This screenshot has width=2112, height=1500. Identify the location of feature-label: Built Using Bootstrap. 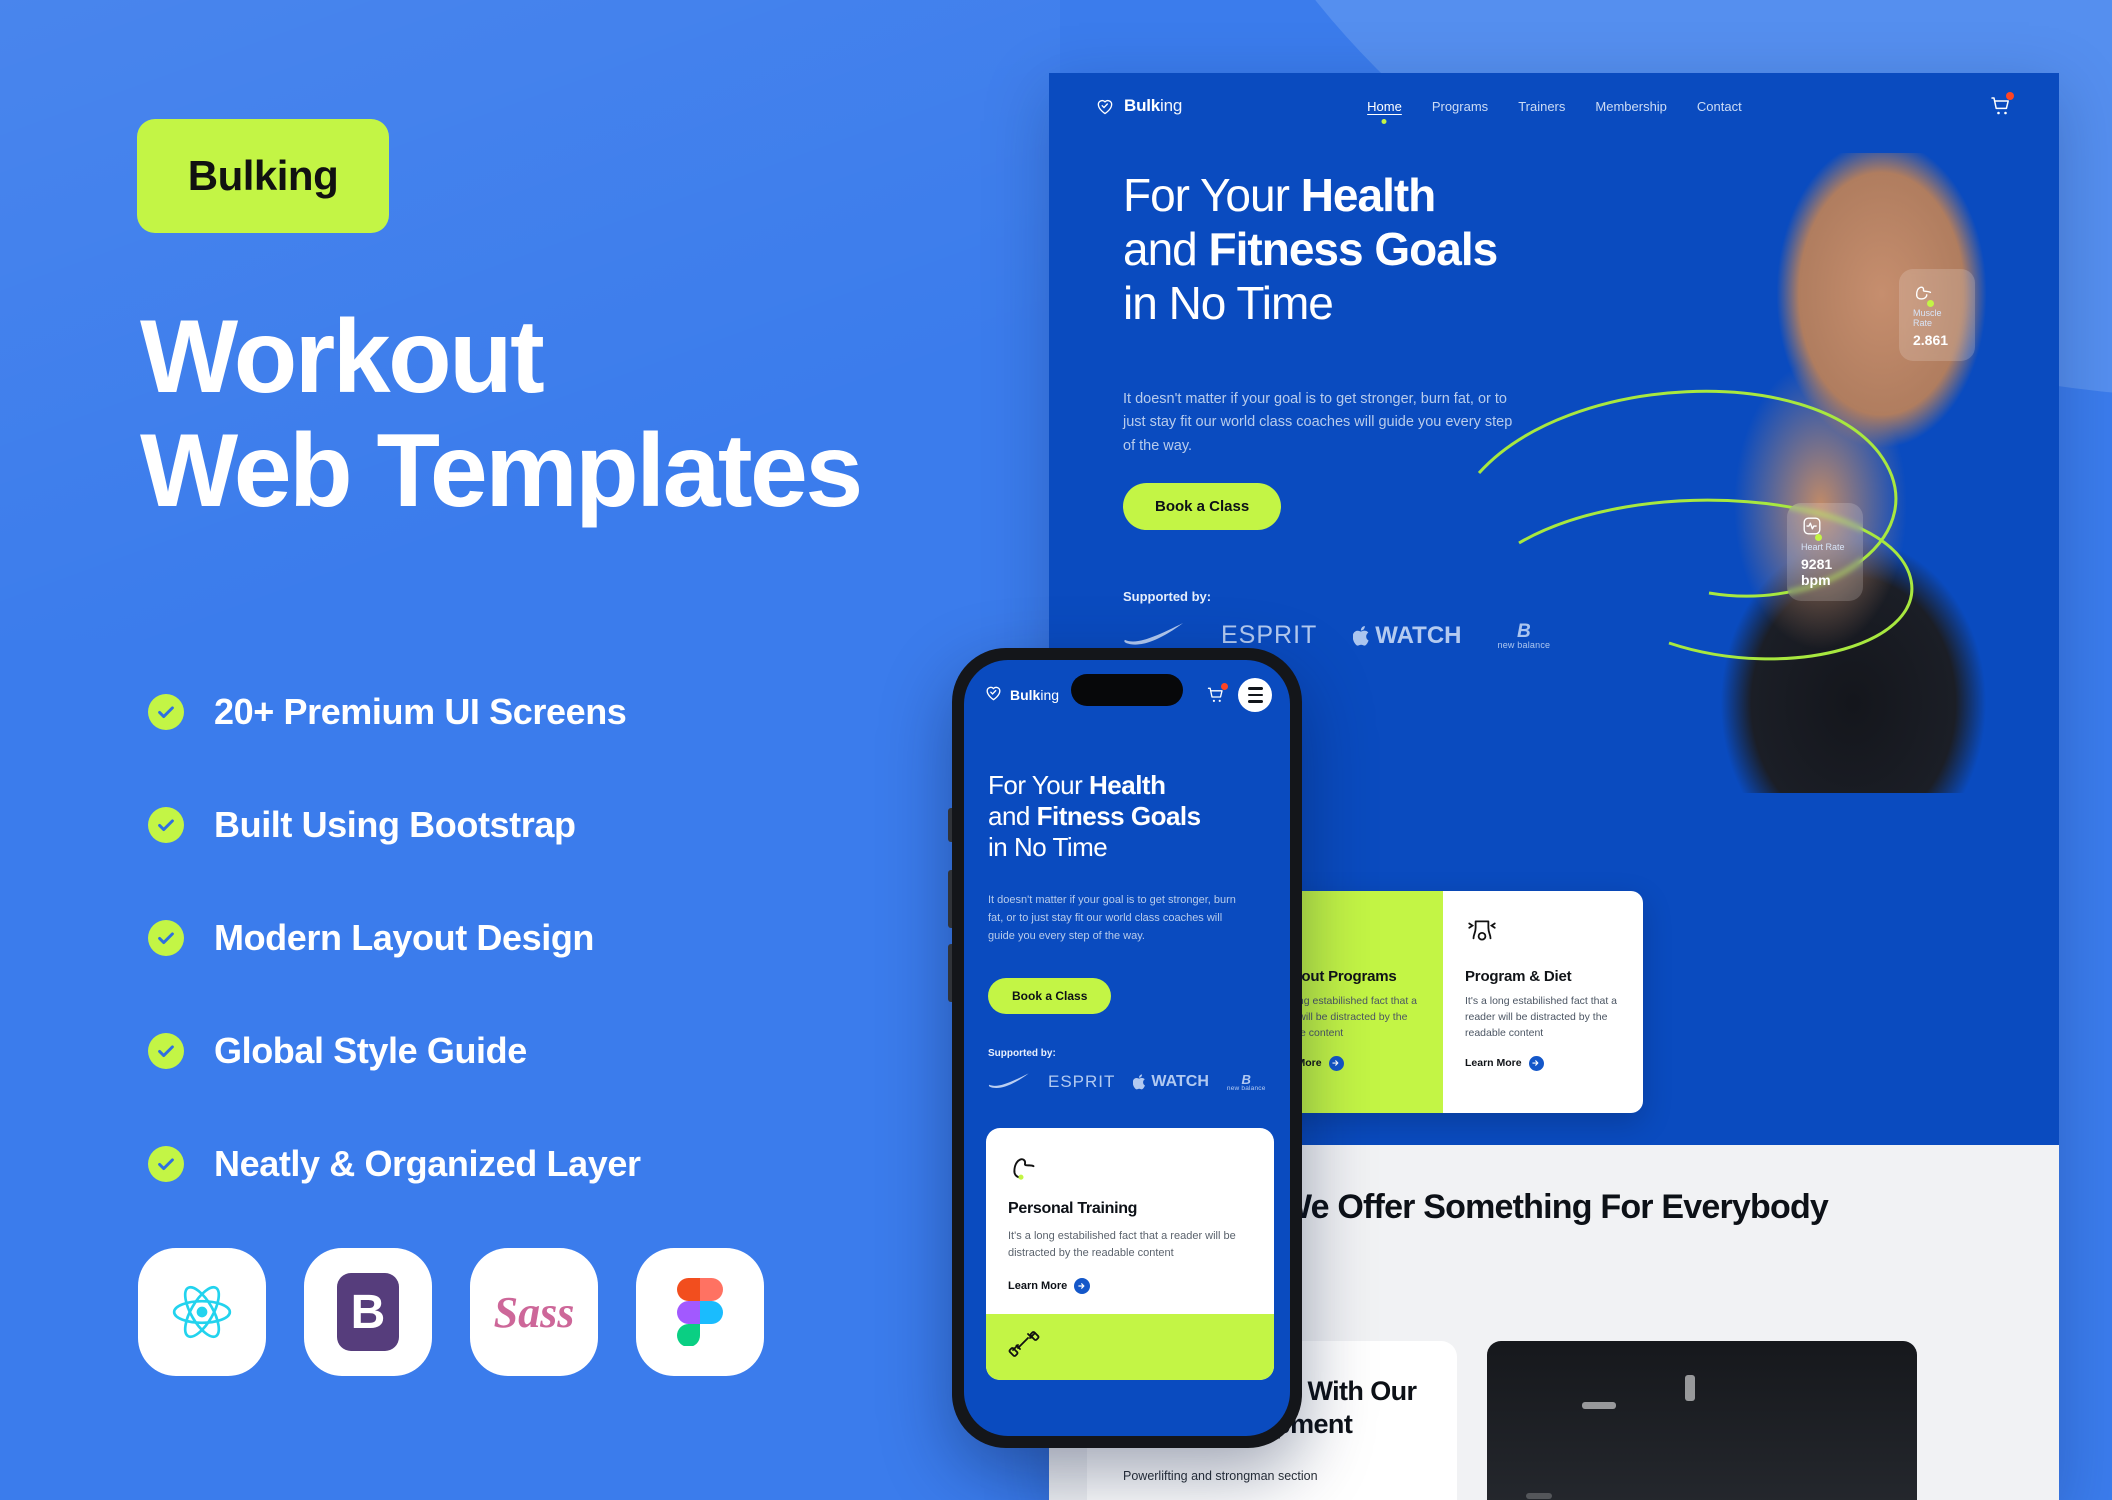
(395, 824).